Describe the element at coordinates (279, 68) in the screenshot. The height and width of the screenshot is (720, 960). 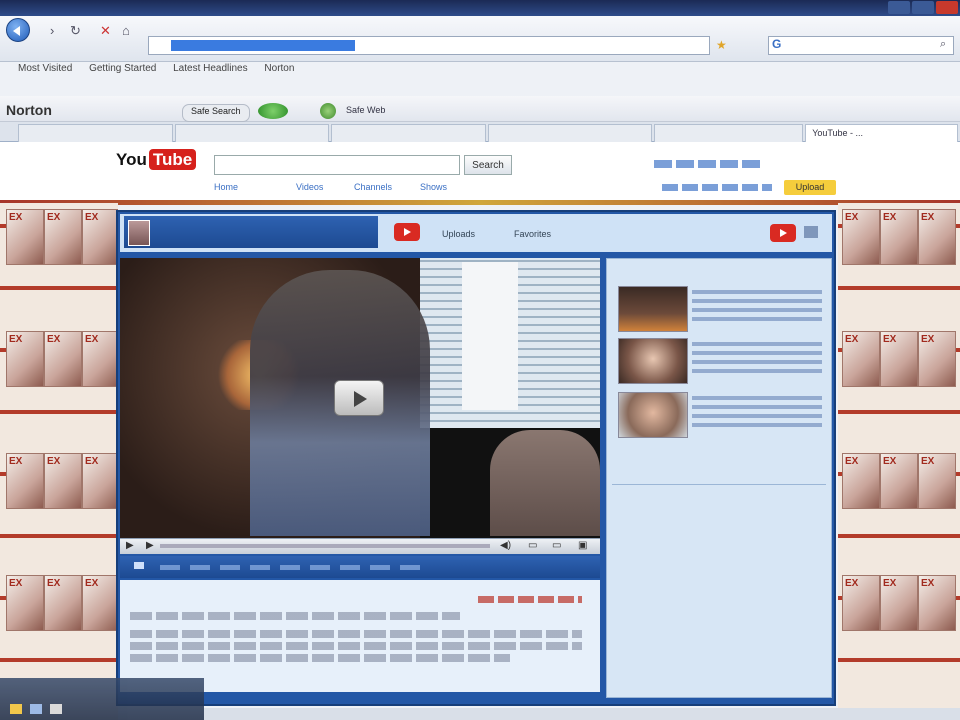
I see `bookmark-item: Norton` at that location.